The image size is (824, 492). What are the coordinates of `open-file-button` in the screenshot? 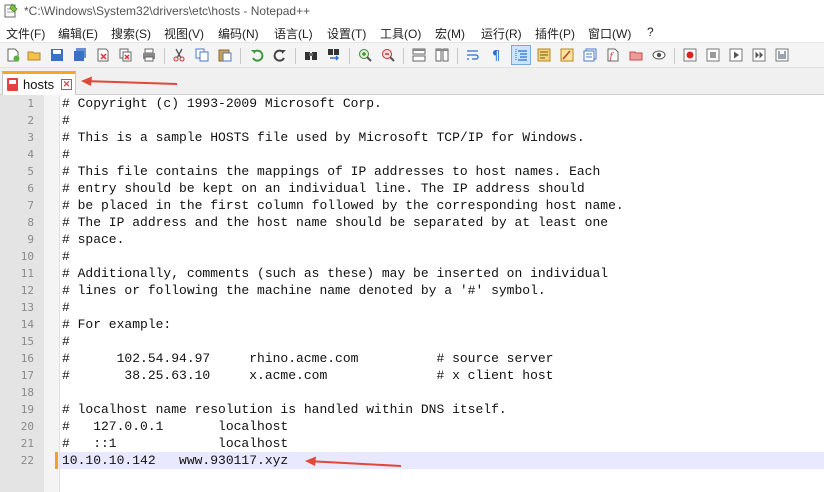 It's located at (34, 55).